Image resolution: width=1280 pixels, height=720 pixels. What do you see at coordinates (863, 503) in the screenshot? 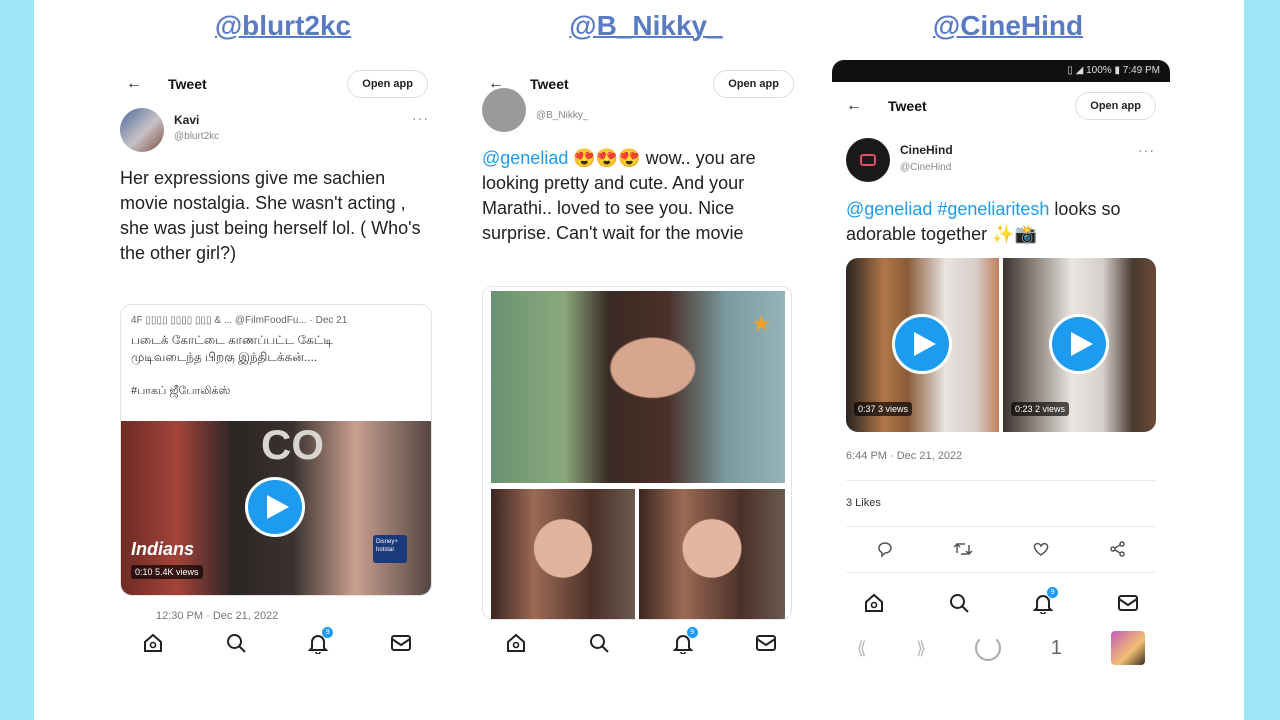
I see `likes-count: 3 Likes` at bounding box center [863, 503].